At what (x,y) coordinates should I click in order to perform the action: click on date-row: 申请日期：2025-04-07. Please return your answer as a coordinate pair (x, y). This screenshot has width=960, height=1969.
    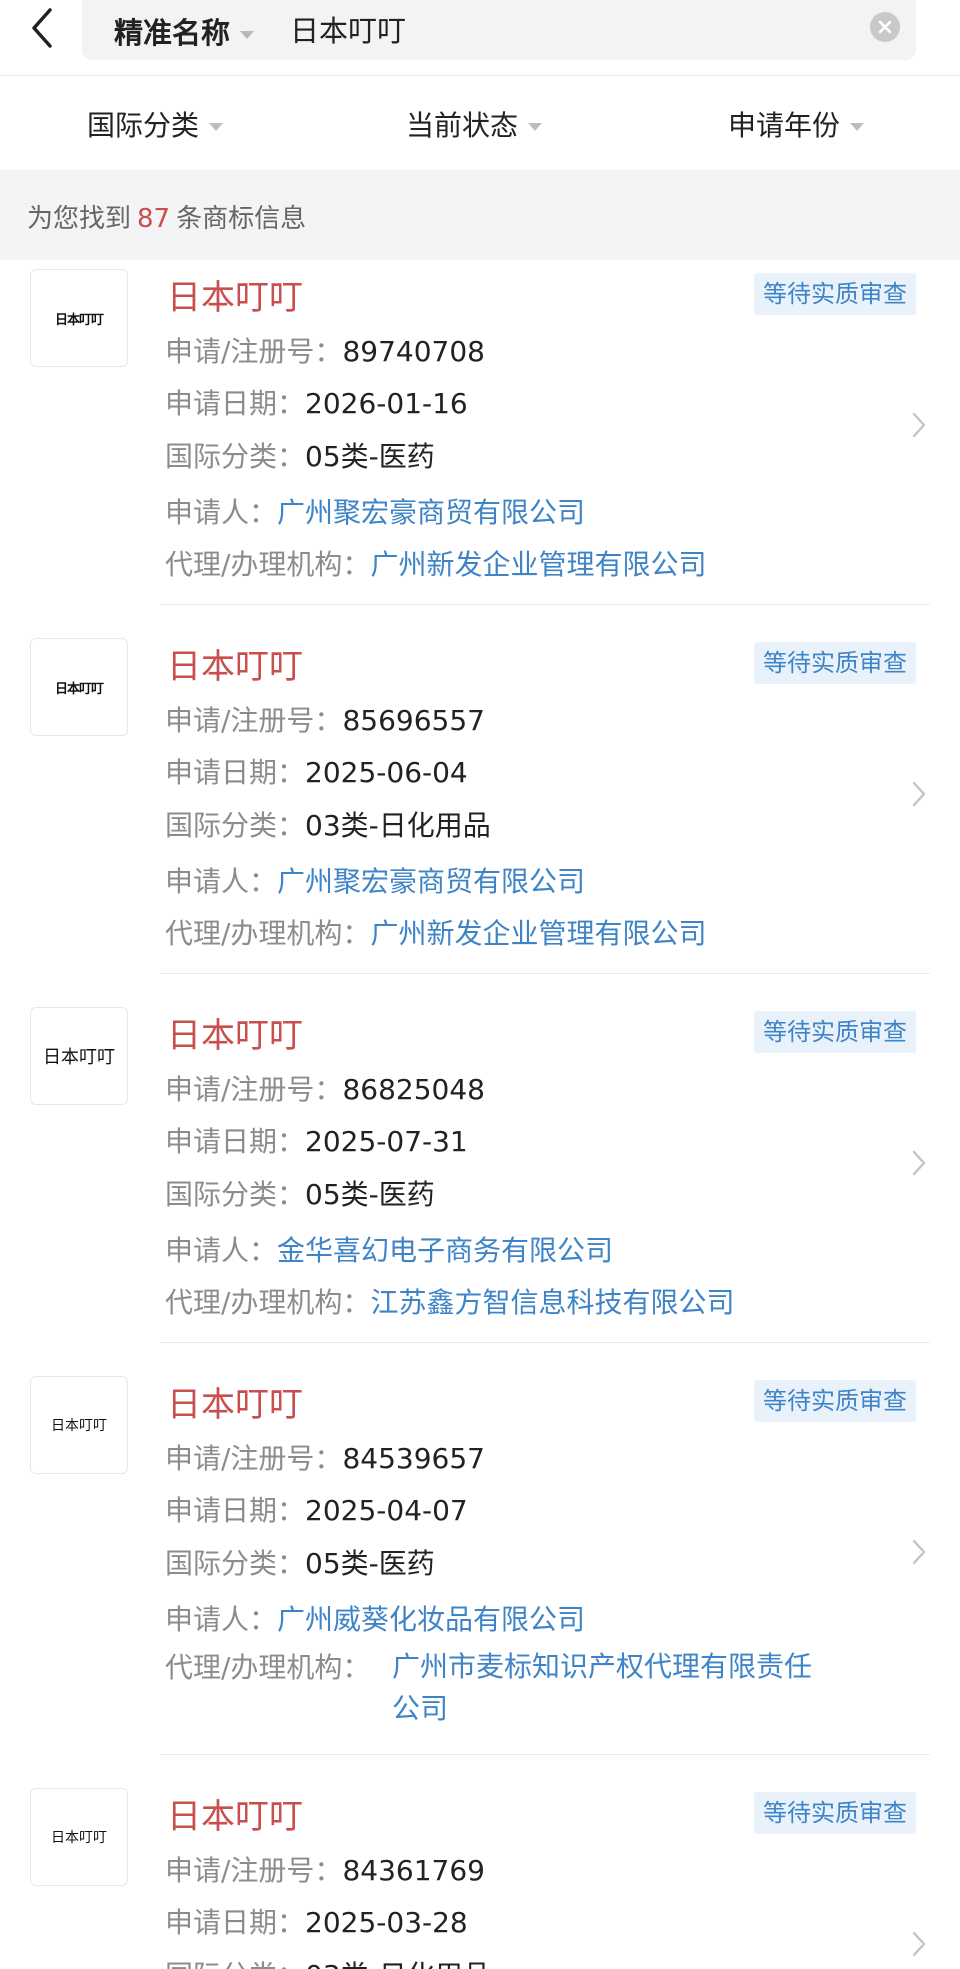
    Looking at the image, I should click on (316, 1509).